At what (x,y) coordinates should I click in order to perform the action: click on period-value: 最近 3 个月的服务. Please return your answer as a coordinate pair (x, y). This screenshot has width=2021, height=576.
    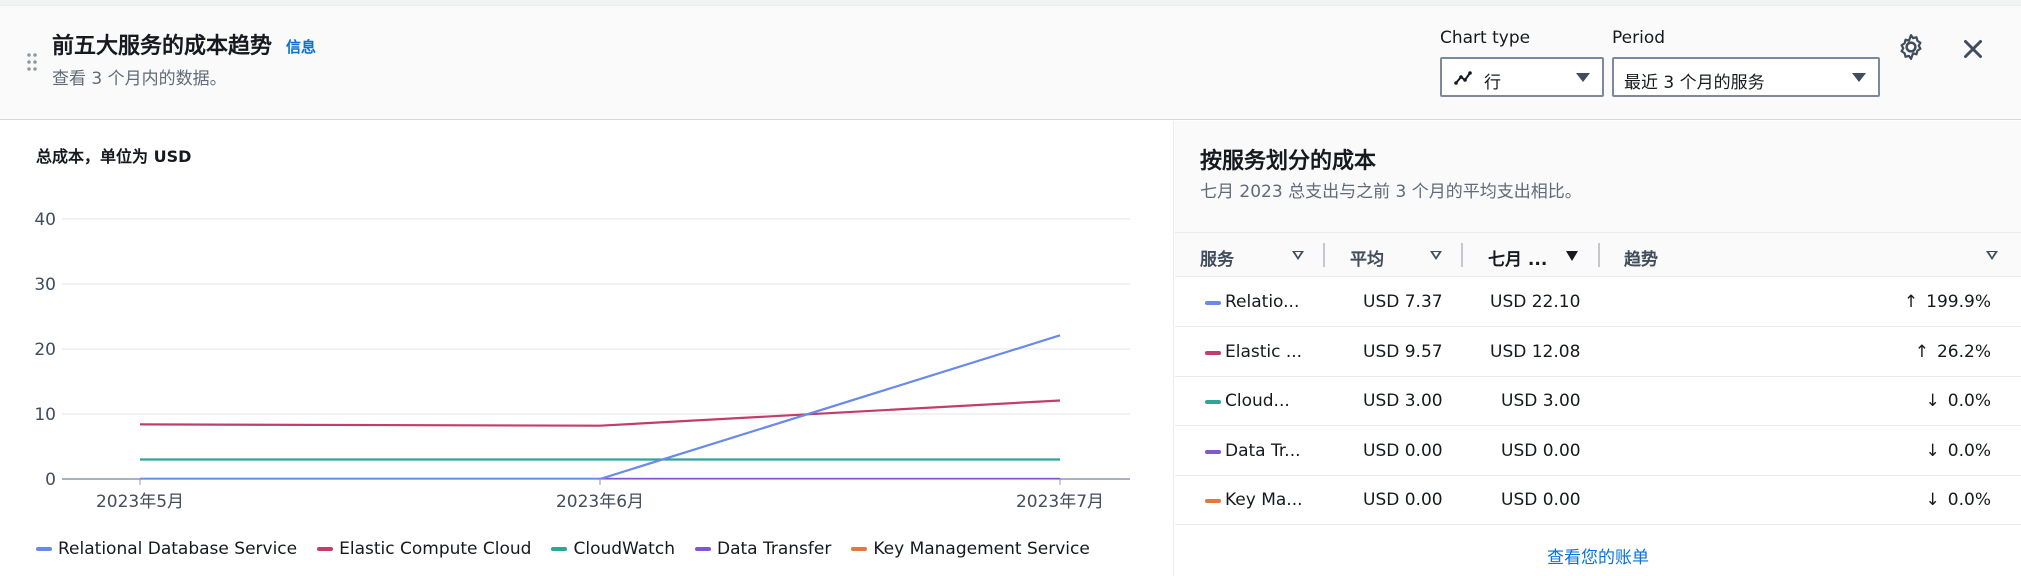
    Looking at the image, I should click on (1694, 83).